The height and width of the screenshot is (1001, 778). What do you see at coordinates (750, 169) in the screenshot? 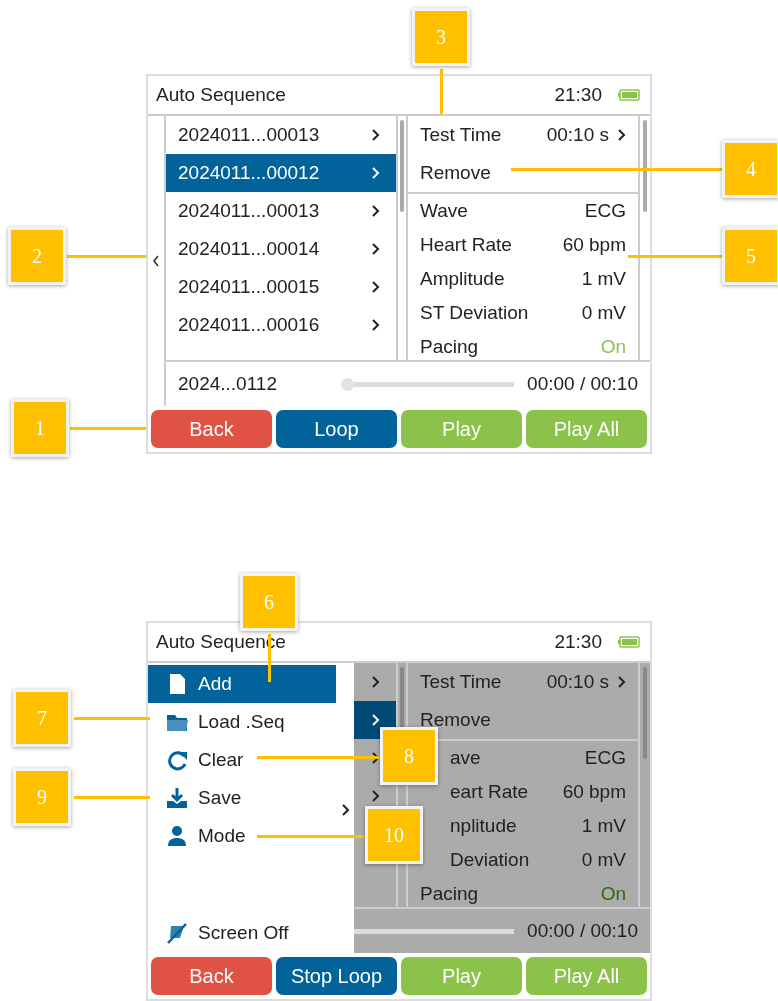
I see `callout-number: 4` at bounding box center [750, 169].